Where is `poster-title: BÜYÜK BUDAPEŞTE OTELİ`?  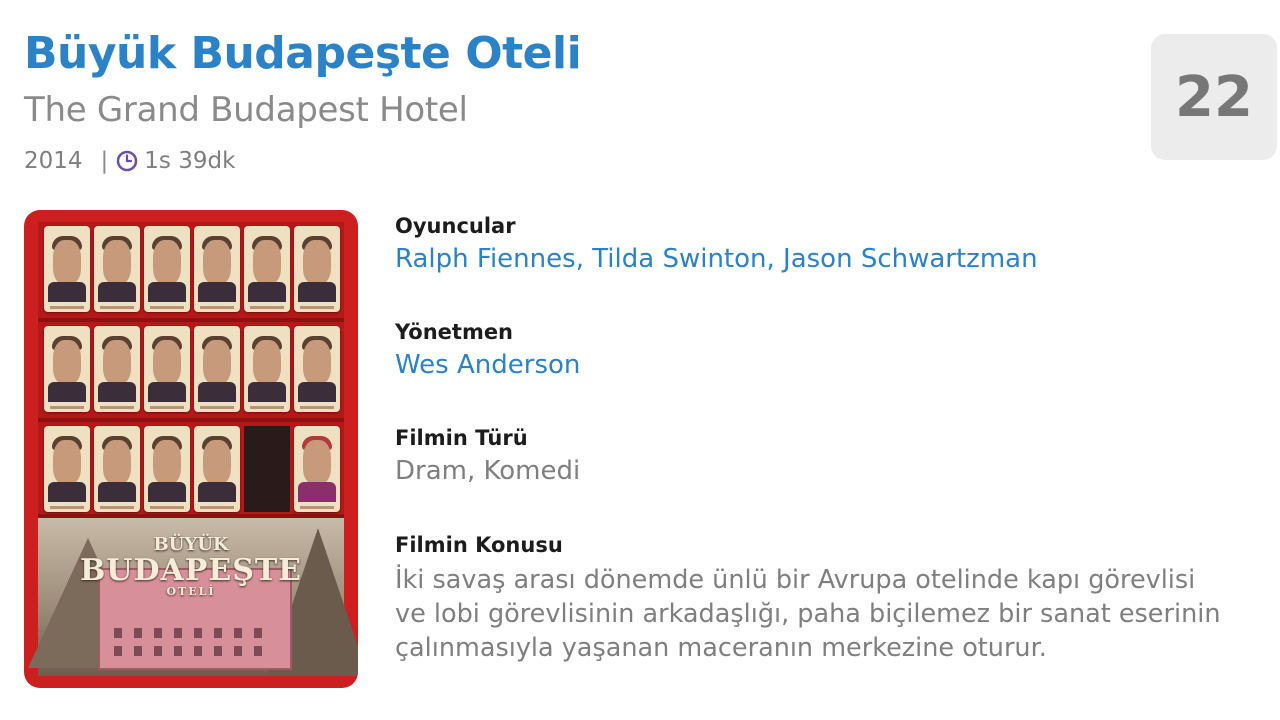 poster-title: BÜYÜK BUDAPEŞTE OTELİ is located at coordinates (191, 567).